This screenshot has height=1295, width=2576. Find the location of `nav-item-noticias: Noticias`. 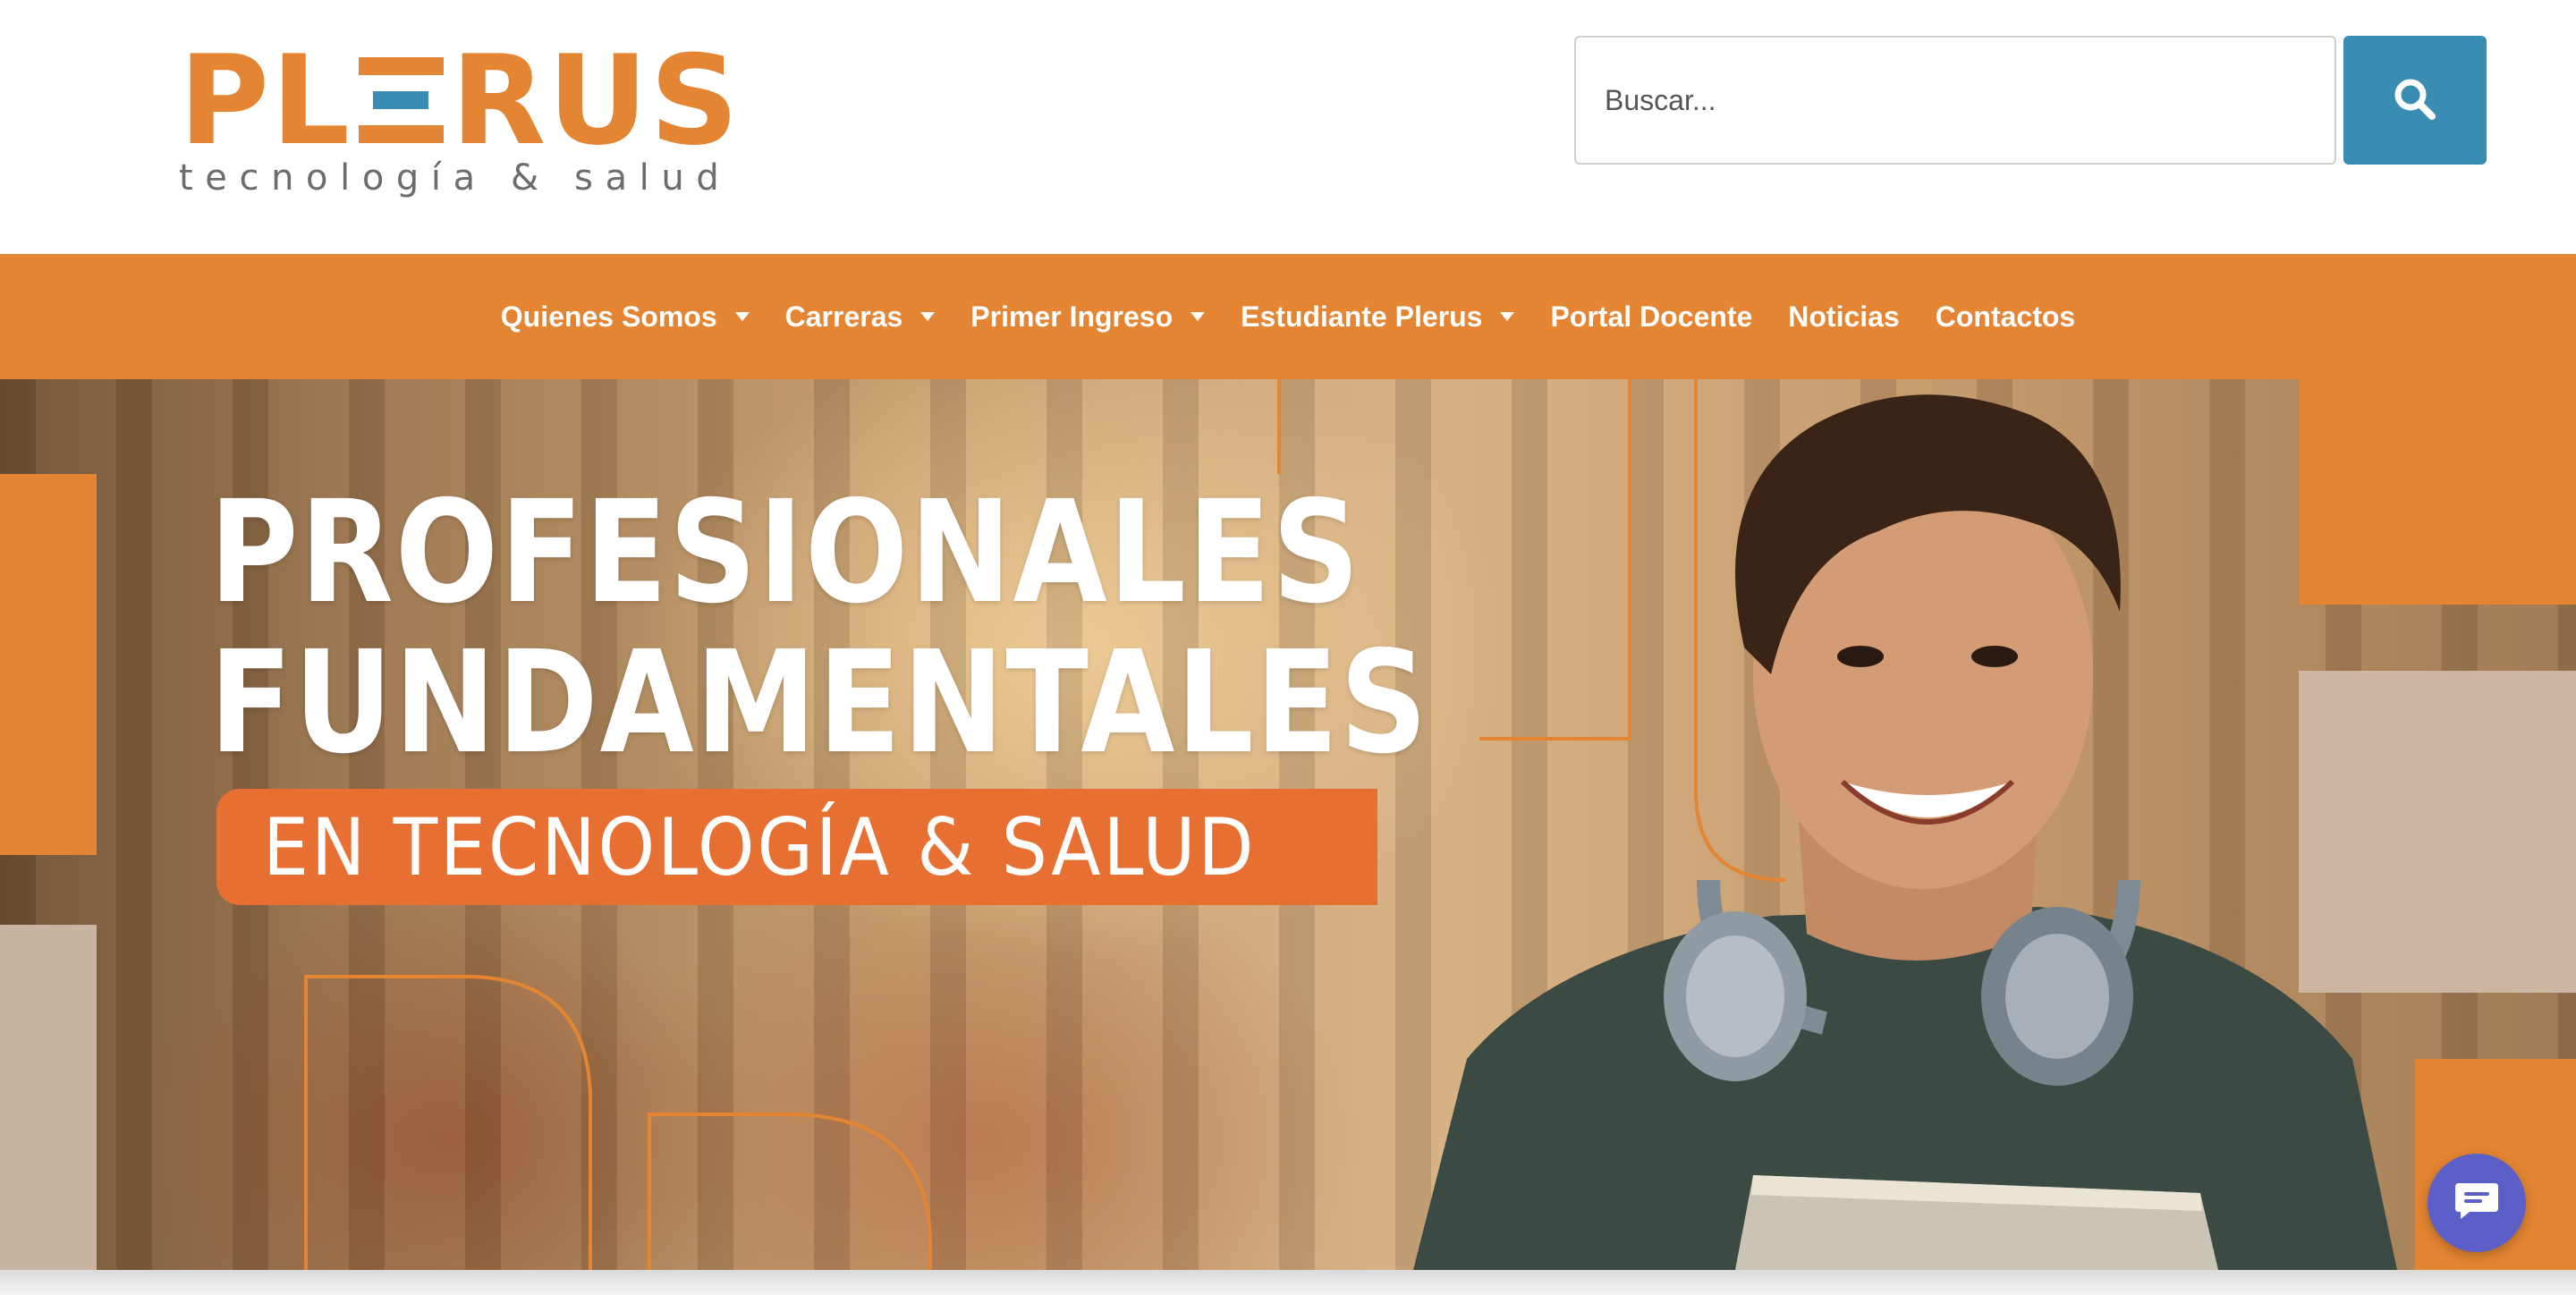

nav-item-noticias: Noticias is located at coordinates (1843, 317).